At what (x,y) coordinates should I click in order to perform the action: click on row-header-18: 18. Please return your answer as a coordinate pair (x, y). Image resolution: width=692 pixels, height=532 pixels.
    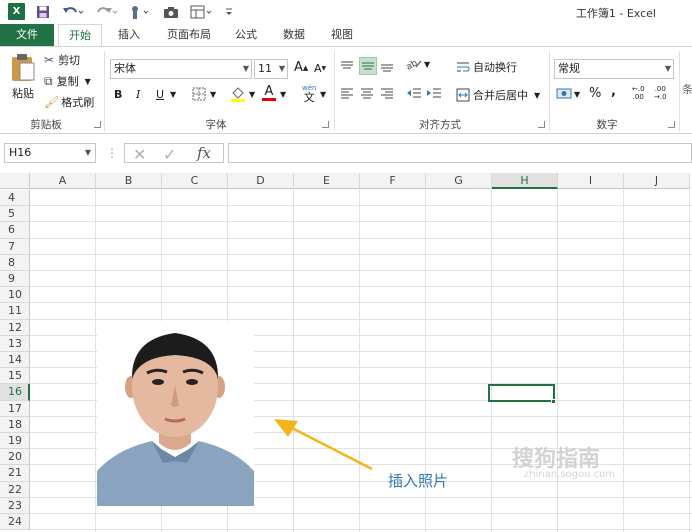
    Looking at the image, I should click on (15, 424).